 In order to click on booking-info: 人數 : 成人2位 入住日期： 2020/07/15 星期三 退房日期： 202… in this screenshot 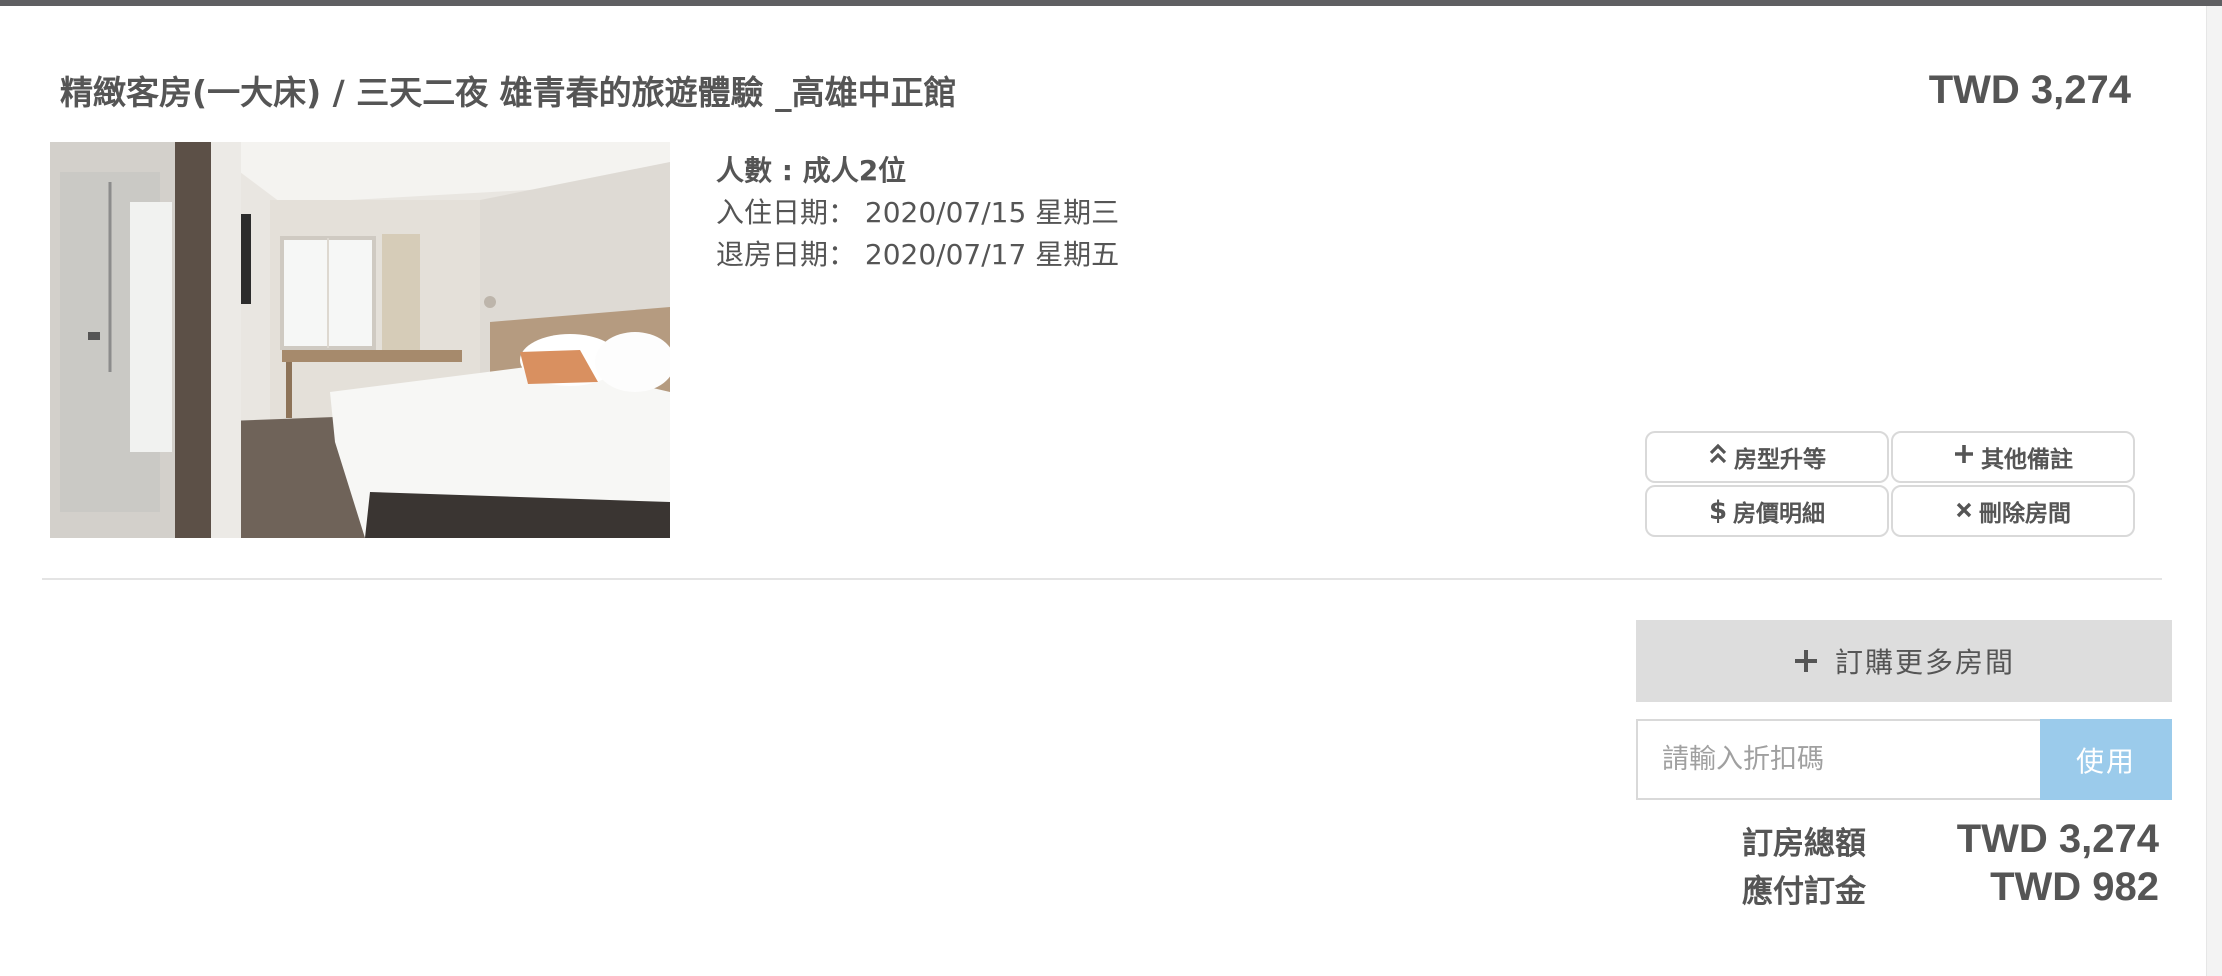, I will do `click(917, 213)`.